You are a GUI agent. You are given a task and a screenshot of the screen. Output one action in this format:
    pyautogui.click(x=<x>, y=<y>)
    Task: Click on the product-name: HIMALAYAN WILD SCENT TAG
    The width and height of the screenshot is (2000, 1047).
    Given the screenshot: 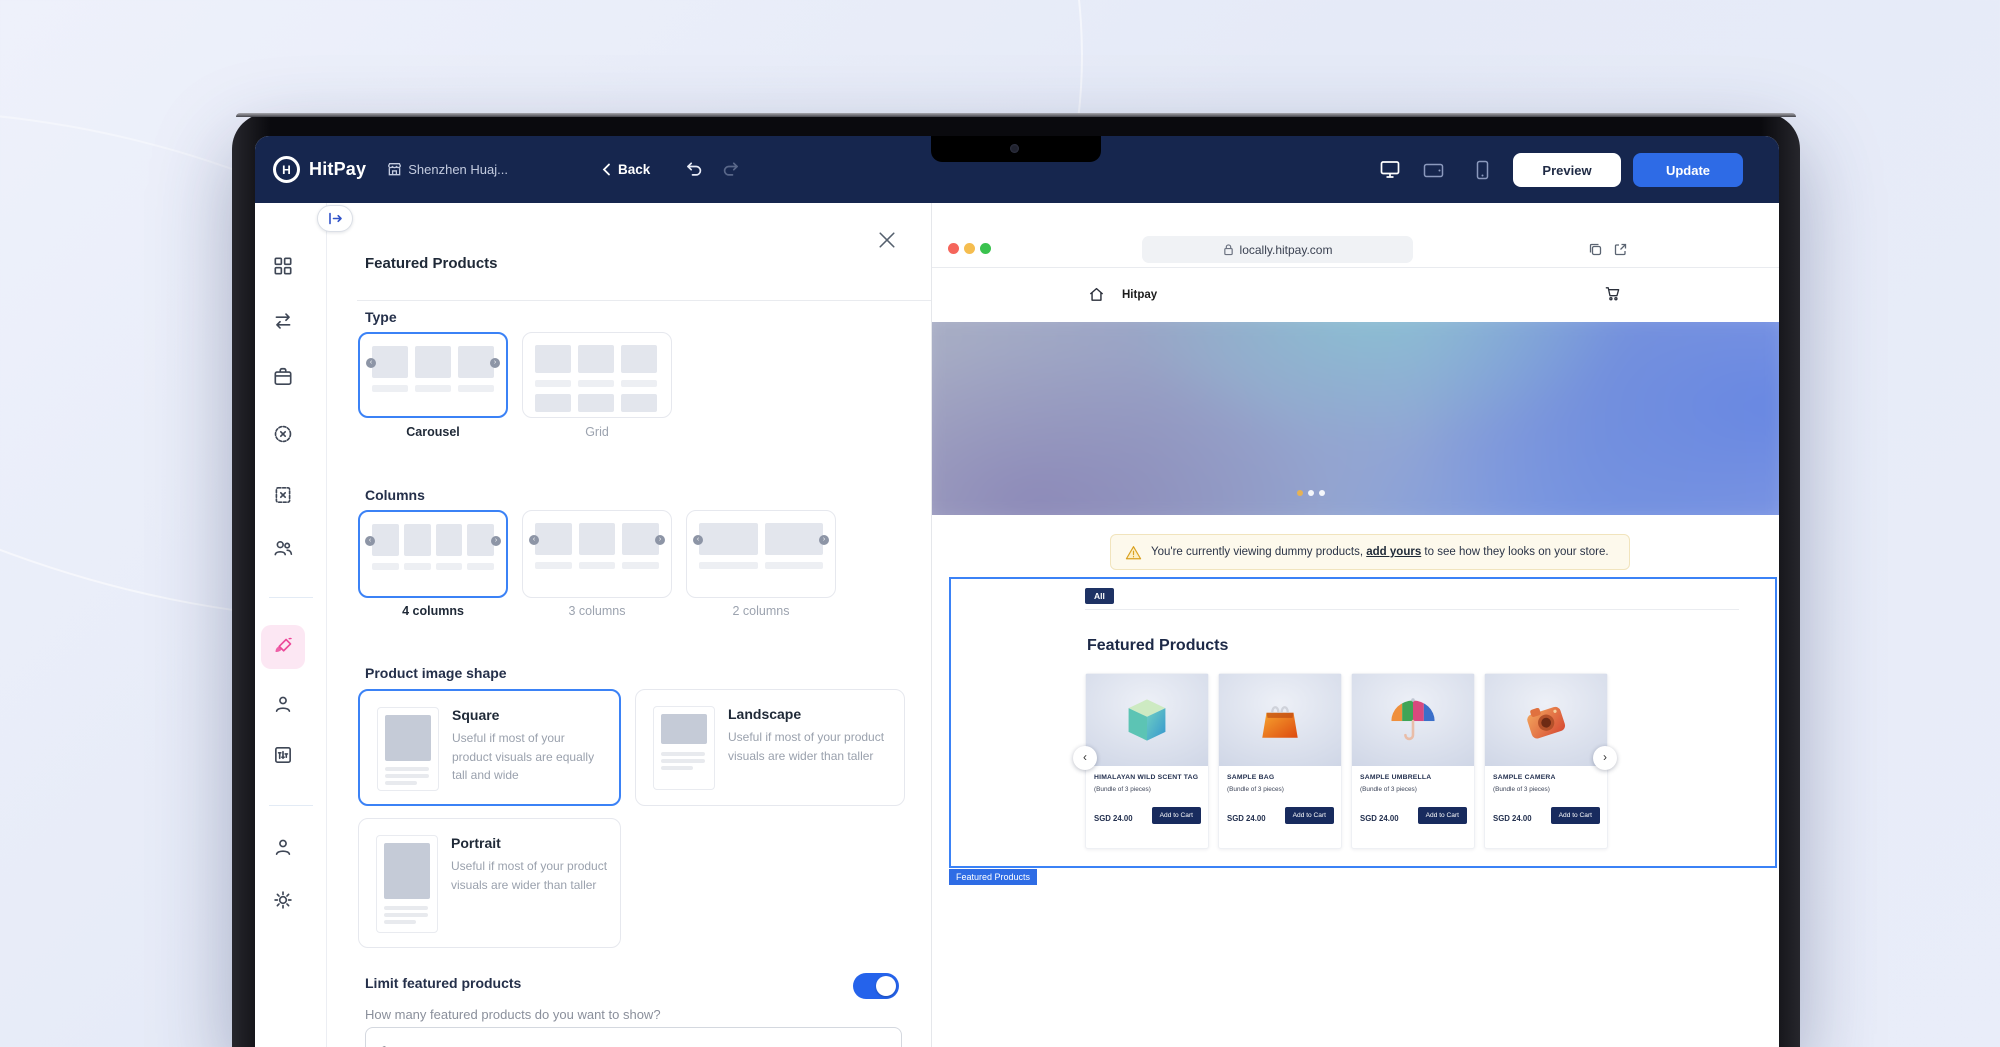 What is the action you would take?
    pyautogui.click(x=1146, y=777)
    